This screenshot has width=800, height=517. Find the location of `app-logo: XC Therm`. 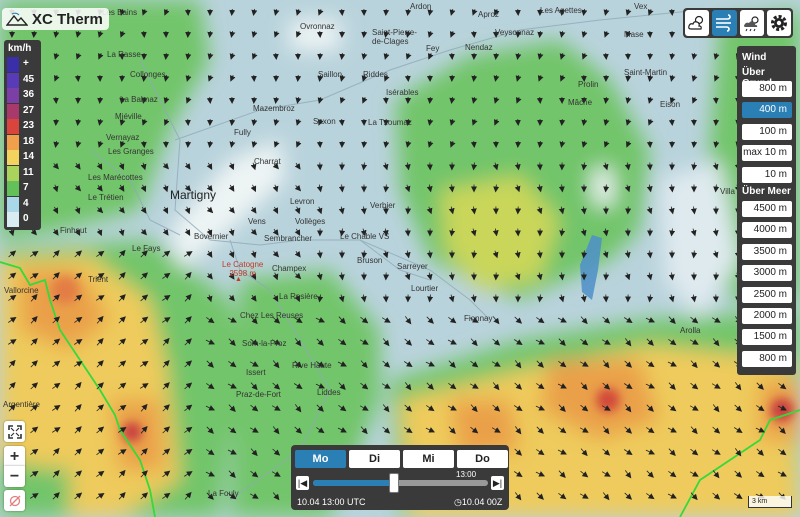

app-logo: XC Therm is located at coordinates (55, 19).